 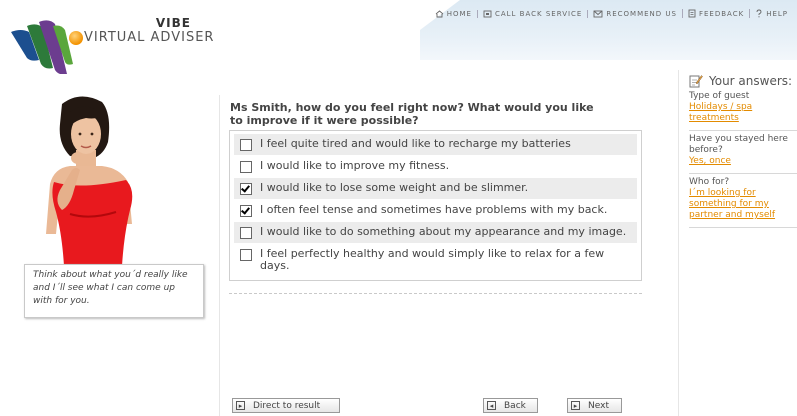 I want to click on nav-recommend-us: RECOMMEND US, so click(x=634, y=13).